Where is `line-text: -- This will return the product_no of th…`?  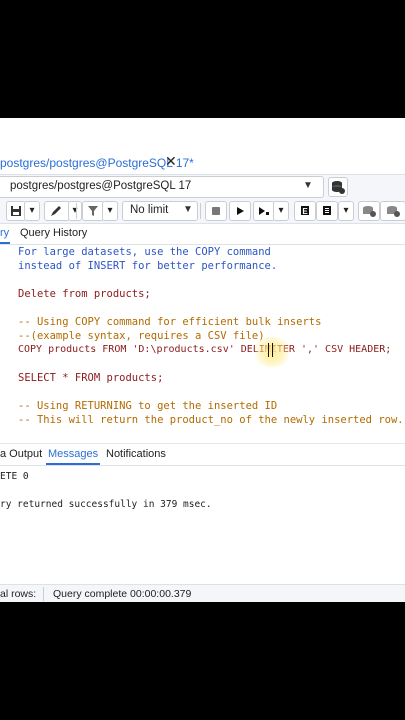 line-text: -- This will return the product_no of th… is located at coordinates (211, 420).